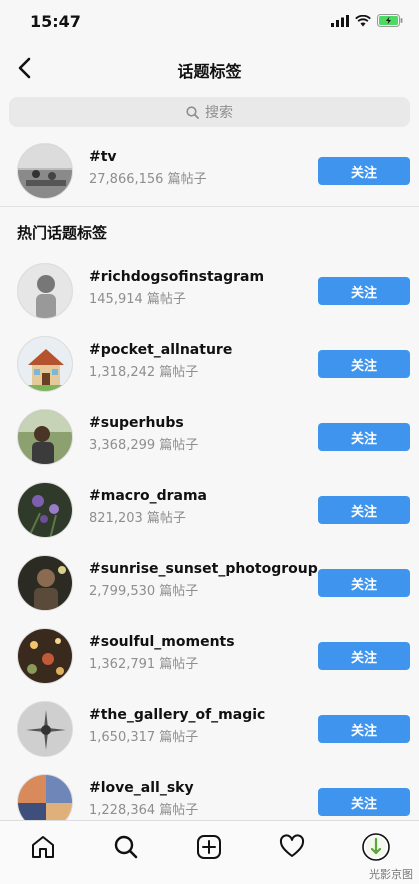 This screenshot has width=419, height=884. What do you see at coordinates (177, 715) in the screenshot?
I see `hashtag-name: #the_gallery_of_magic` at bounding box center [177, 715].